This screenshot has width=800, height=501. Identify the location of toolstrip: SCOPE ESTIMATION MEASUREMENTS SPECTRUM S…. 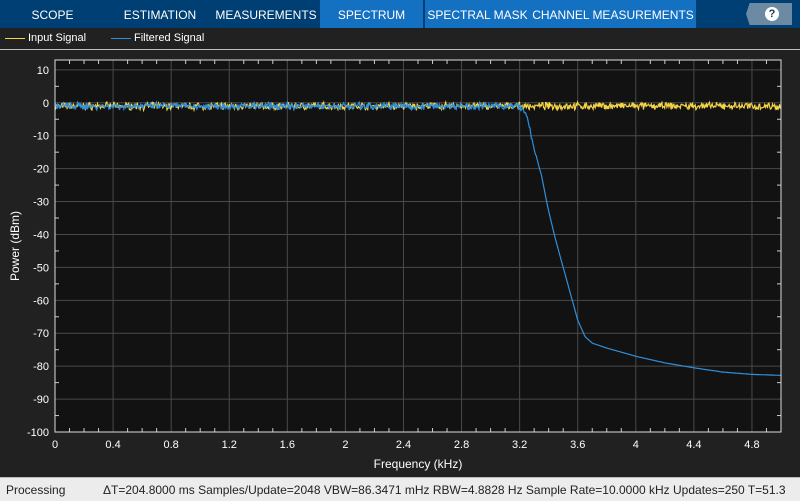
(400, 14).